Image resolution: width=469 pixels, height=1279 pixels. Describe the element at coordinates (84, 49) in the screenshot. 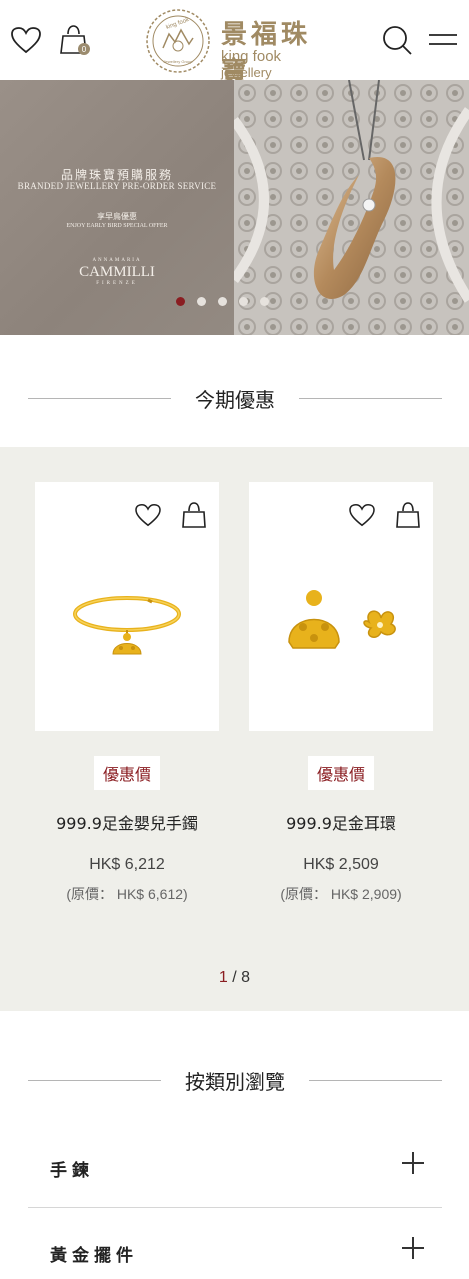

I see `cart-count: 0` at that location.